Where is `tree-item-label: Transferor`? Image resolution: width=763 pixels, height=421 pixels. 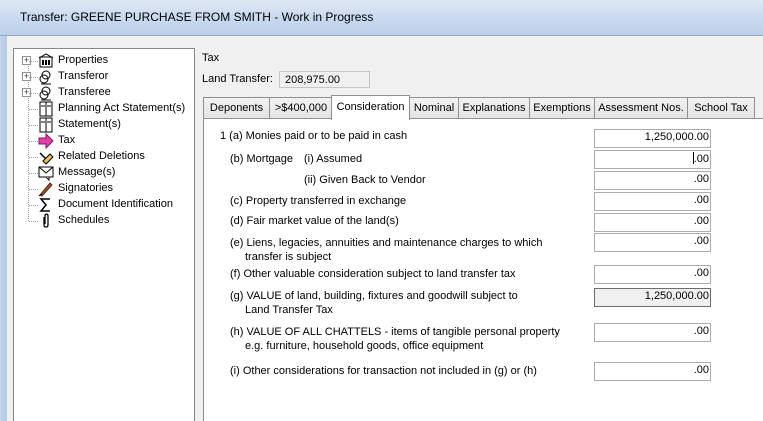 tree-item-label: Transferor is located at coordinates (83, 76).